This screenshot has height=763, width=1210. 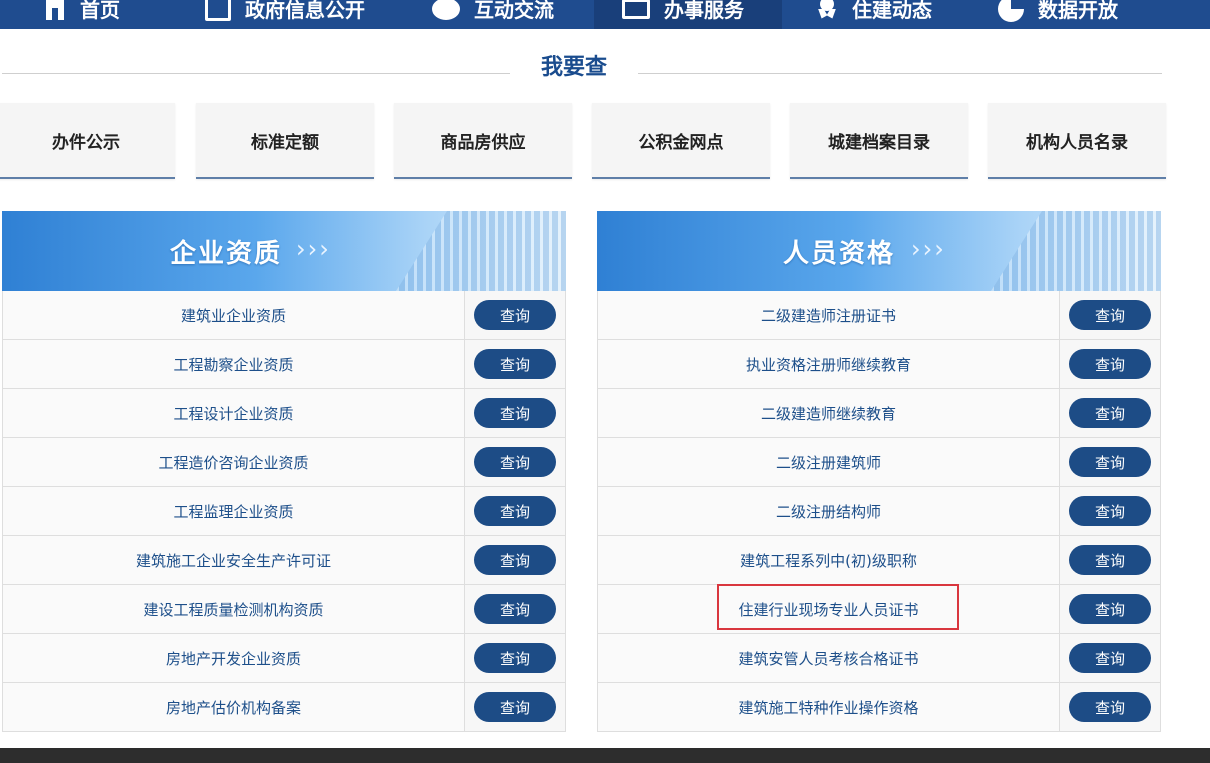 I want to click on list-item: 二级建造师注册证书 查询, so click(x=879, y=315).